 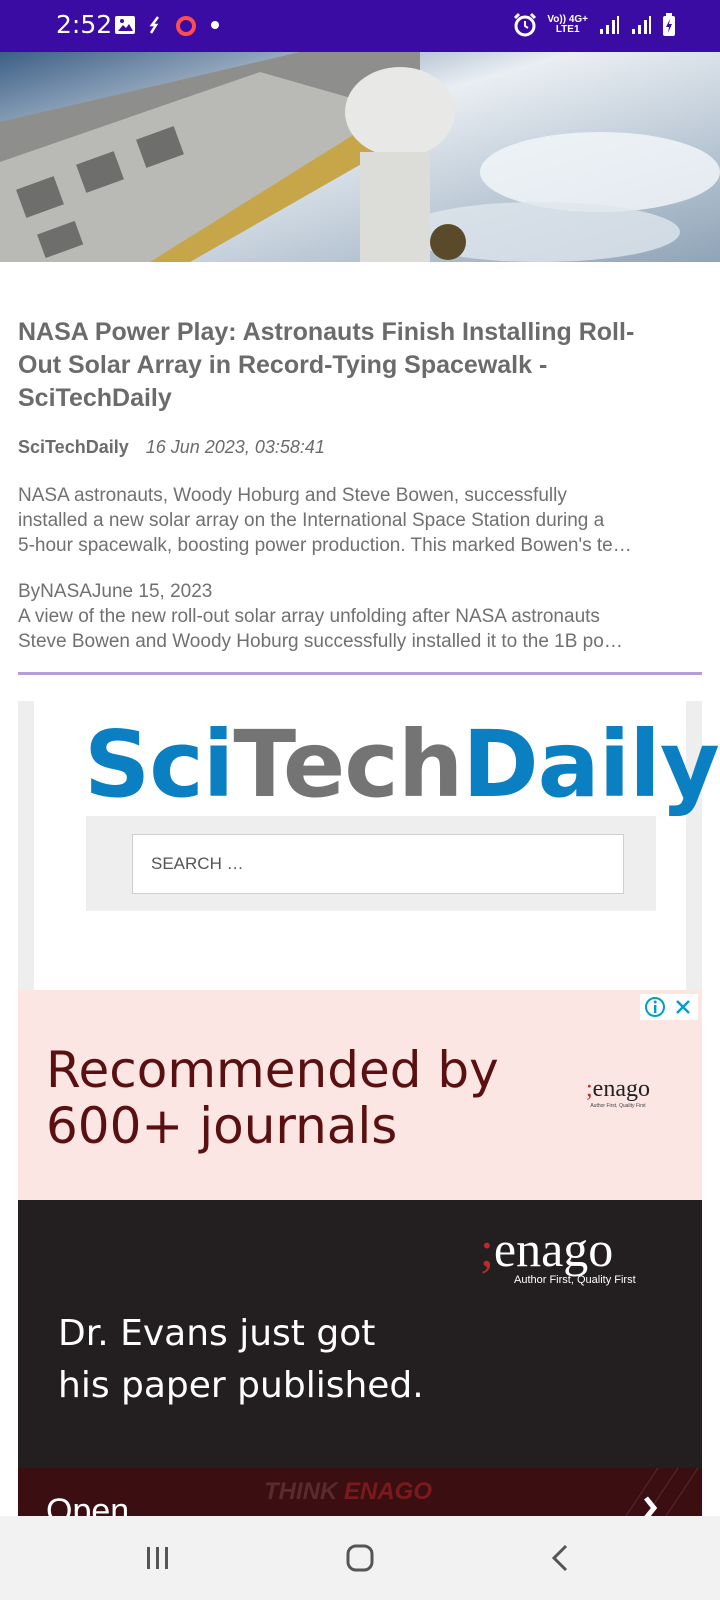 I want to click on article-meta: SciTechDaily 16 Jun 2023, 03:58:41, so click(x=171, y=447).